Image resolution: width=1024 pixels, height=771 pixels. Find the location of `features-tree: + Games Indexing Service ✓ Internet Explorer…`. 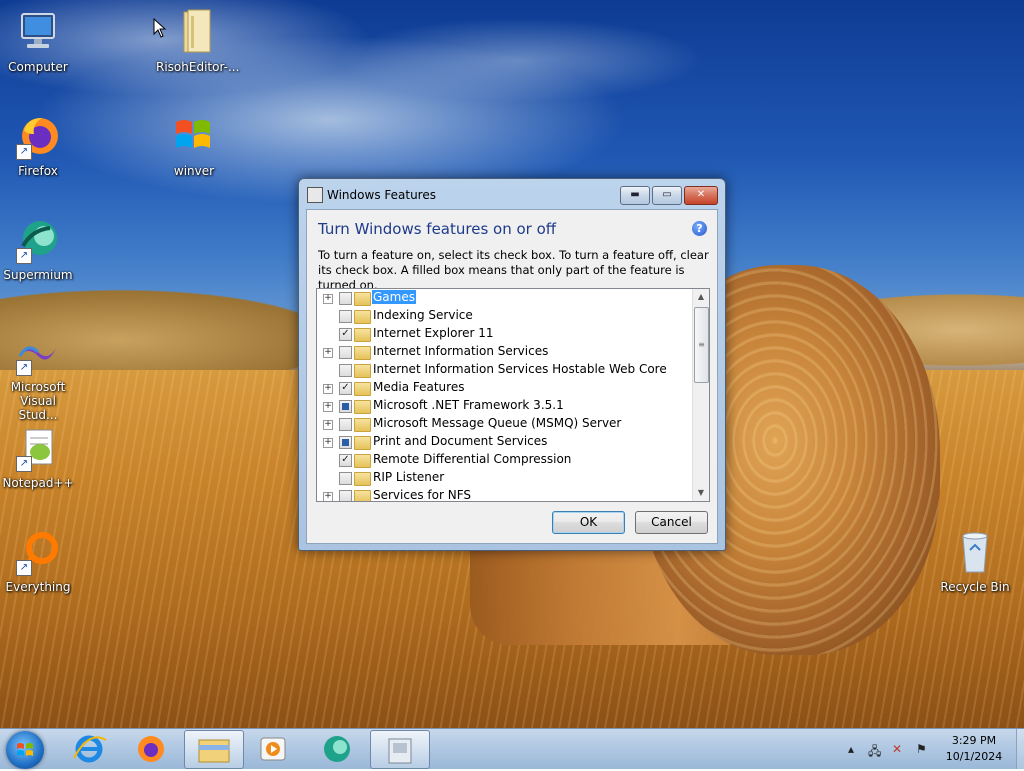

features-tree: + Games Indexing Service ✓ Internet Explorer… is located at coordinates (513, 395).